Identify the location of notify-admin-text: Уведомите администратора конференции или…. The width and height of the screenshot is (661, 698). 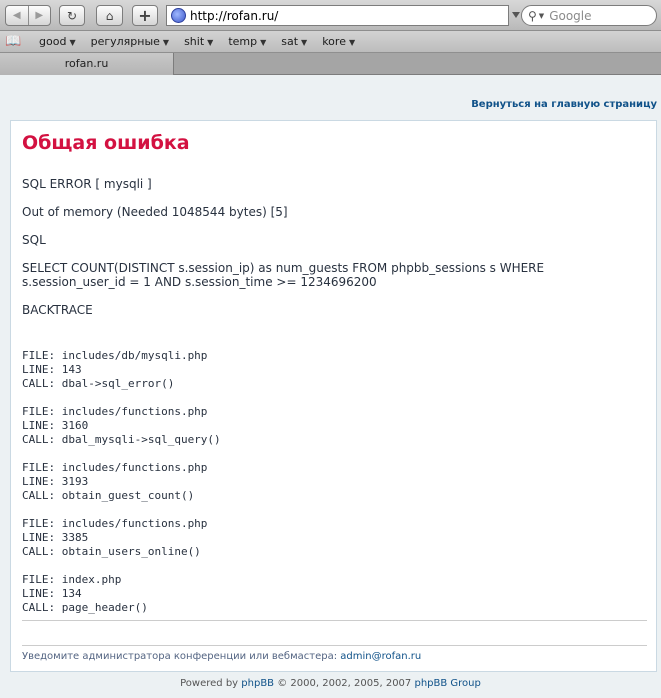
(222, 656).